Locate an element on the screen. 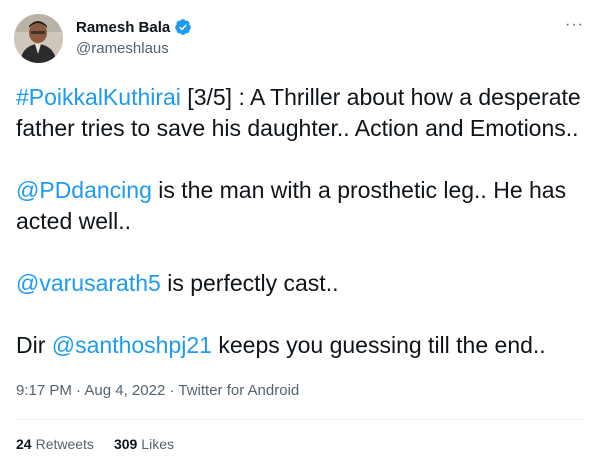 Image resolution: width=600 pixels, height=466 pixels. likes-stat: 309 Likes is located at coordinates (144, 444).